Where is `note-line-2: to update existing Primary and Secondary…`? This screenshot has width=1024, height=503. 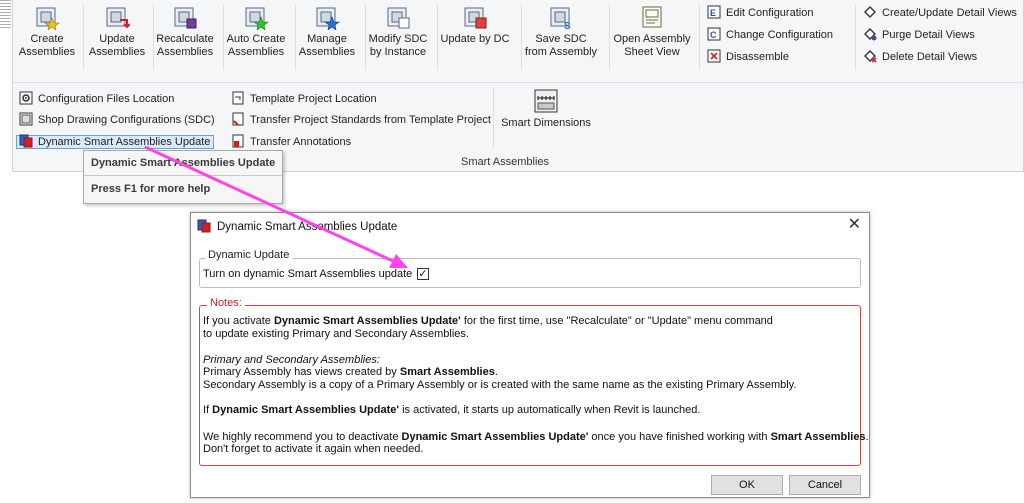
note-line-2: to update existing Primary and Secondary… is located at coordinates (336, 334).